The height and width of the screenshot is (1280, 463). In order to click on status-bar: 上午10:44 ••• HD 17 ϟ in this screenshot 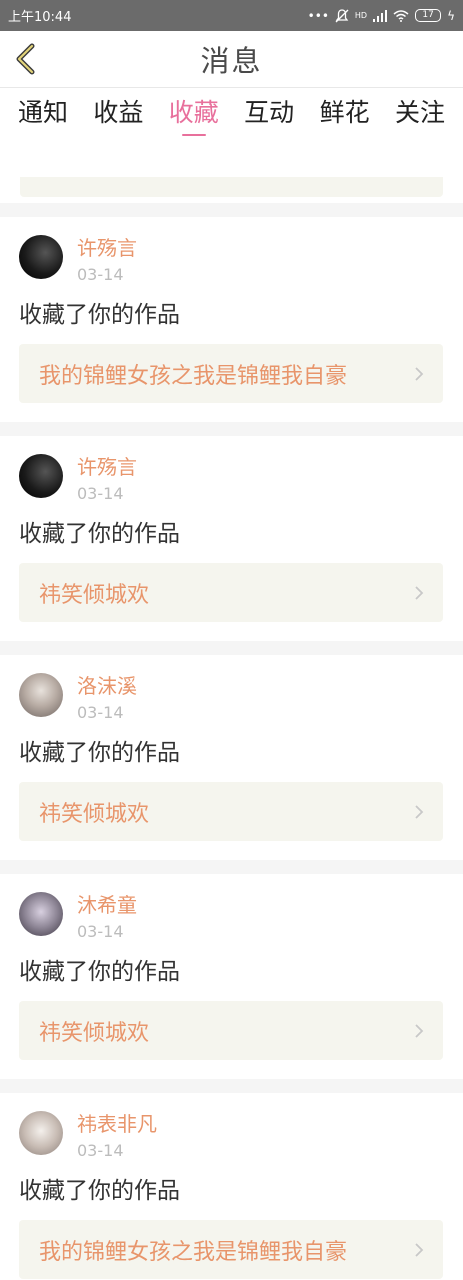, I will do `click(231, 15)`.